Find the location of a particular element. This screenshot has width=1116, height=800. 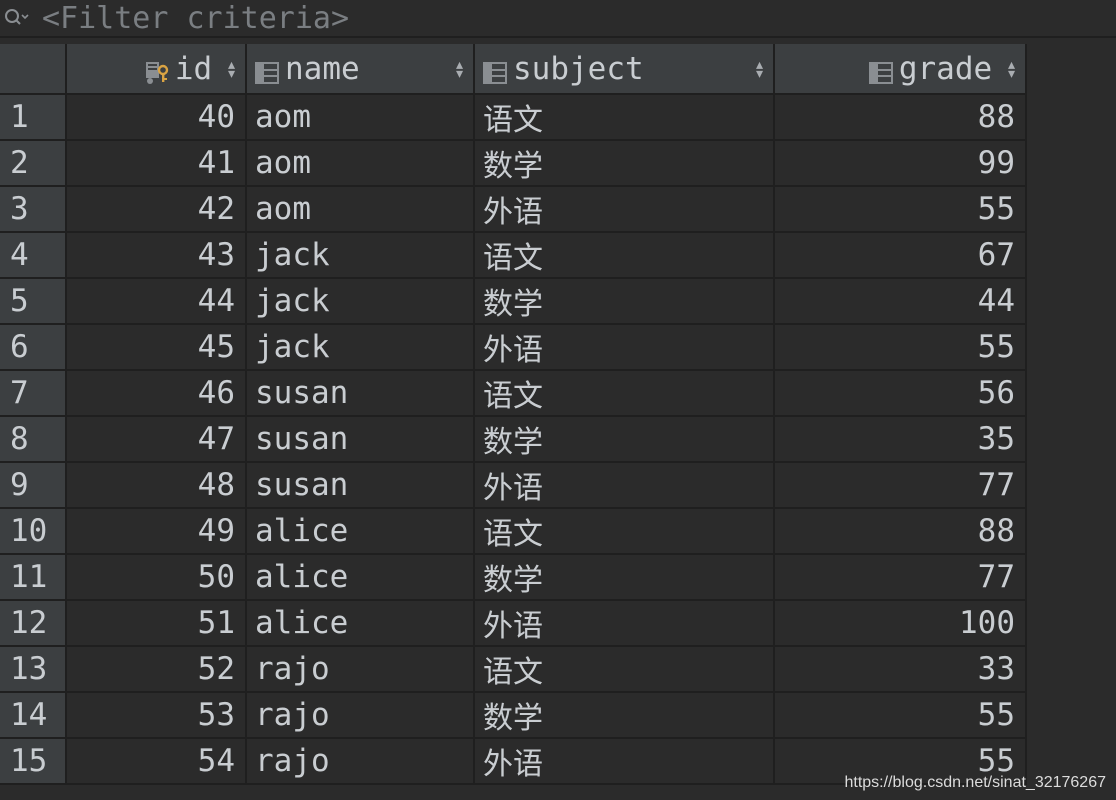

row-number: 12 is located at coordinates (33, 623).